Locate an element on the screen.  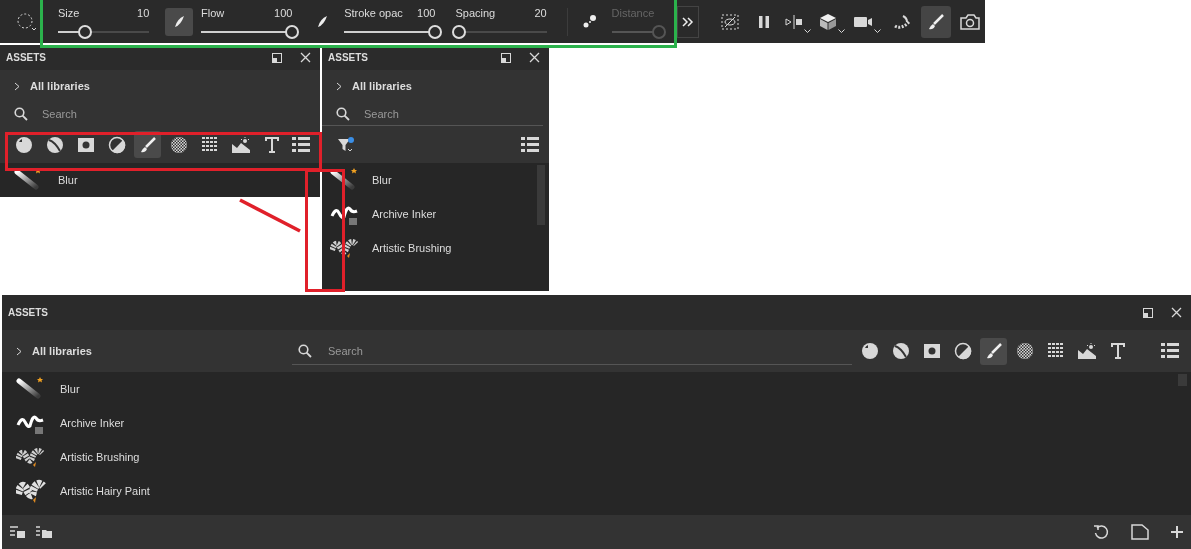
slider-label: Flow is located at coordinates (213, 12).